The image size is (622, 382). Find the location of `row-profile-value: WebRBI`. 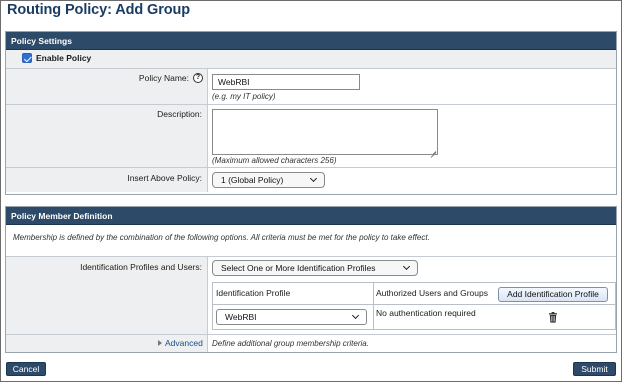

row-profile-value: WebRBI is located at coordinates (241, 317).